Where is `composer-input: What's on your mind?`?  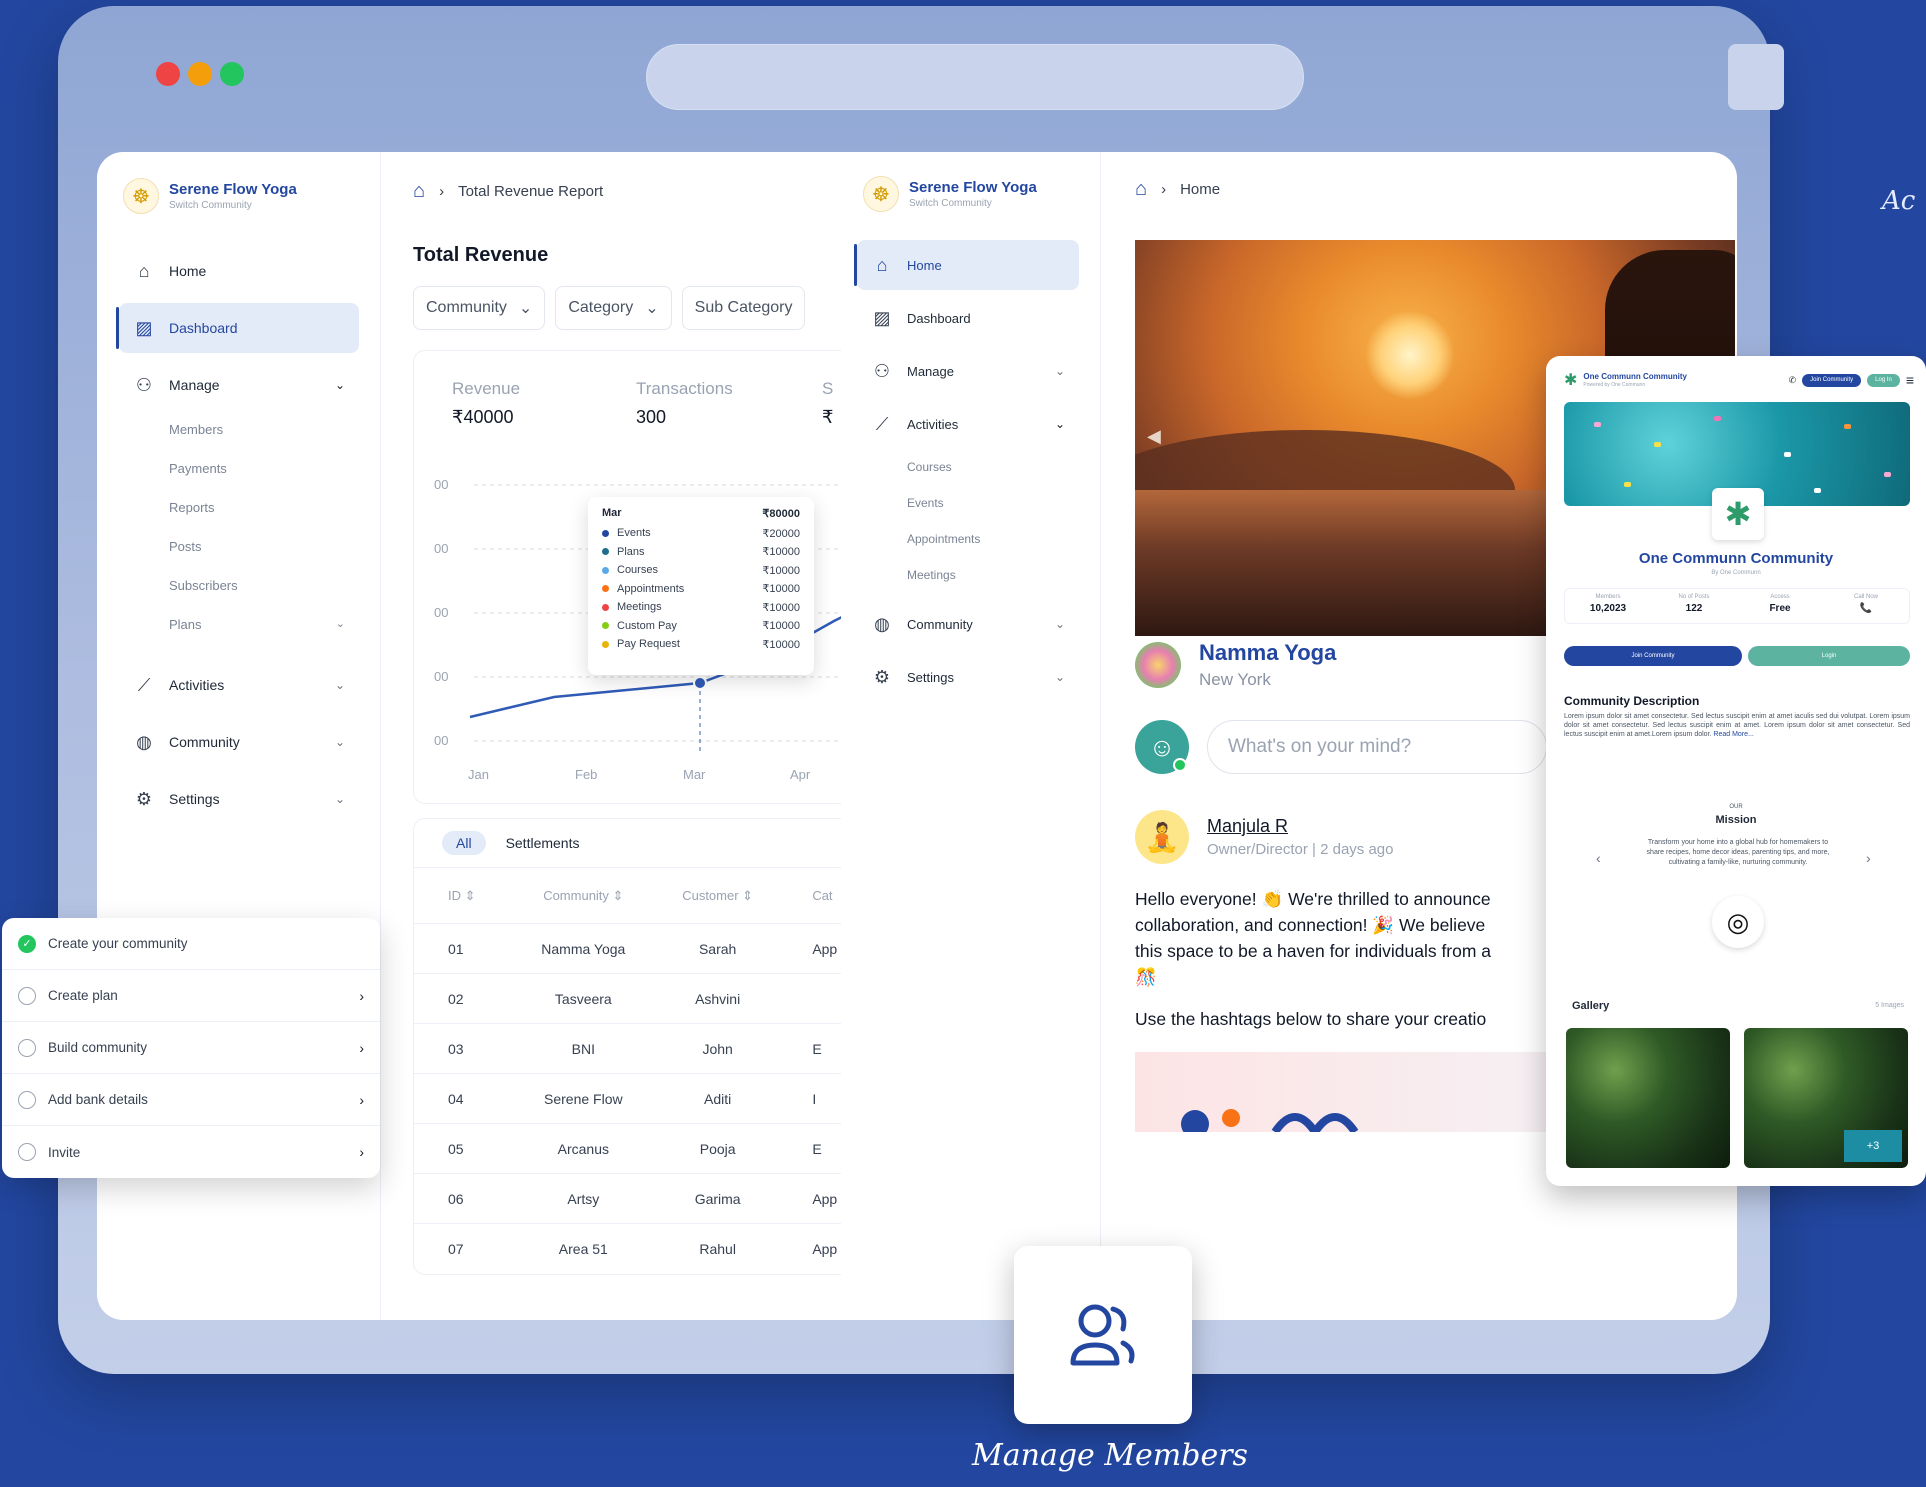 composer-input: What's on your mind? is located at coordinates (1377, 747).